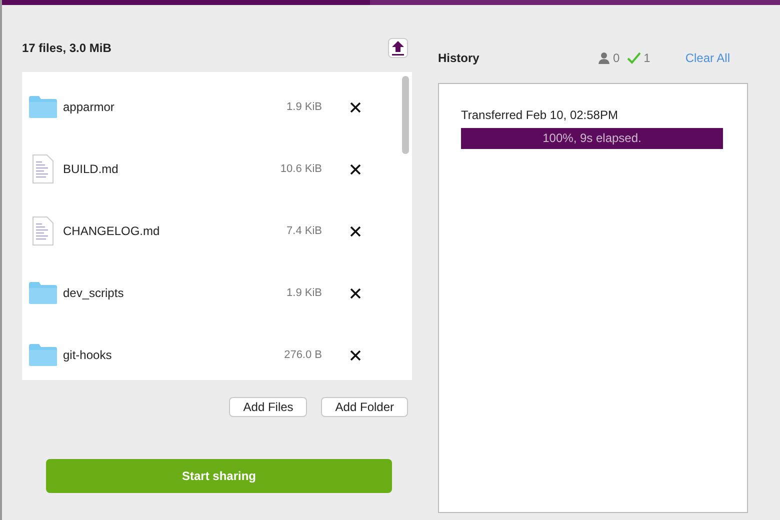  I want to click on file-size: 10.6 KiB, so click(300, 169).